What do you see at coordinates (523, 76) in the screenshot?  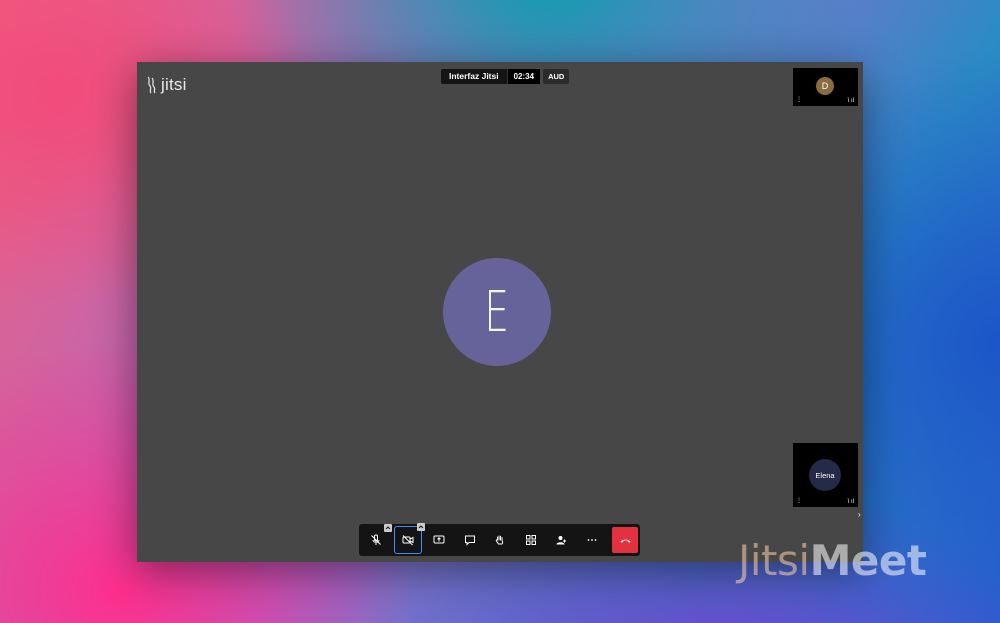 I see `meeting-timer: 02:34` at bounding box center [523, 76].